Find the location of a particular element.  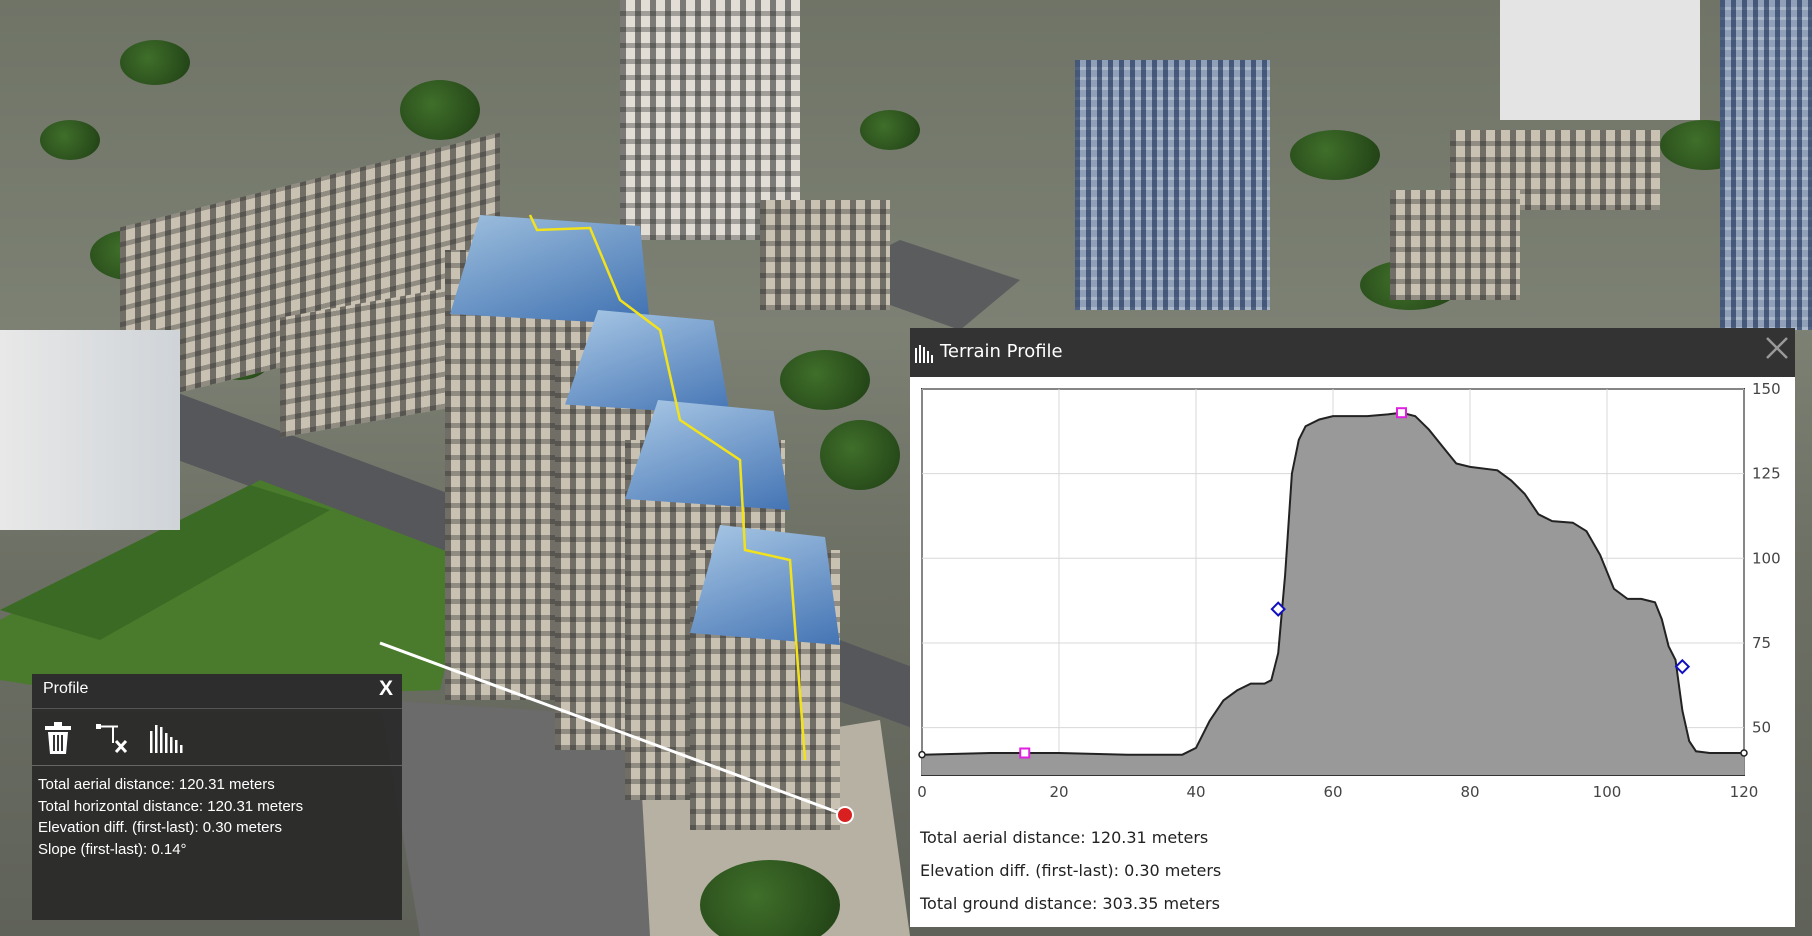

delete-button is located at coordinates (59, 737).